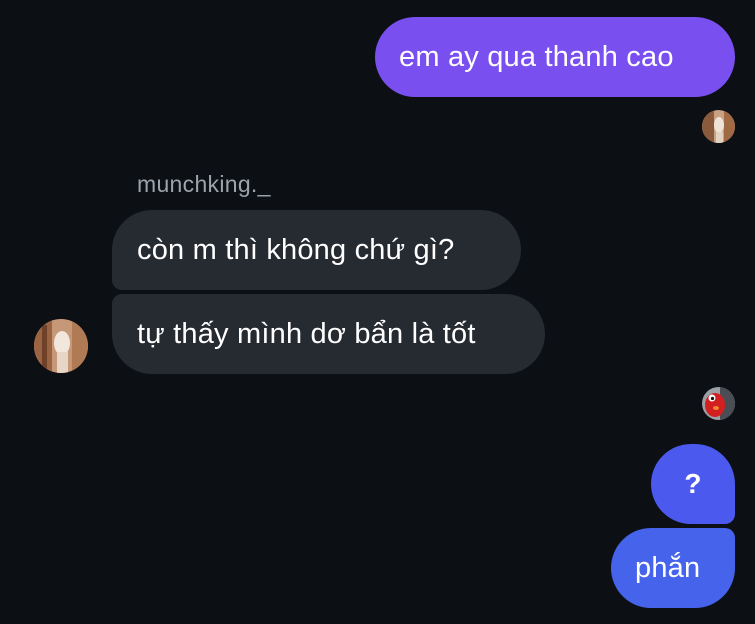 The height and width of the screenshot is (624, 755). Describe the element at coordinates (693, 484) in the screenshot. I see `message-bubble-outgoing: ?` at that location.